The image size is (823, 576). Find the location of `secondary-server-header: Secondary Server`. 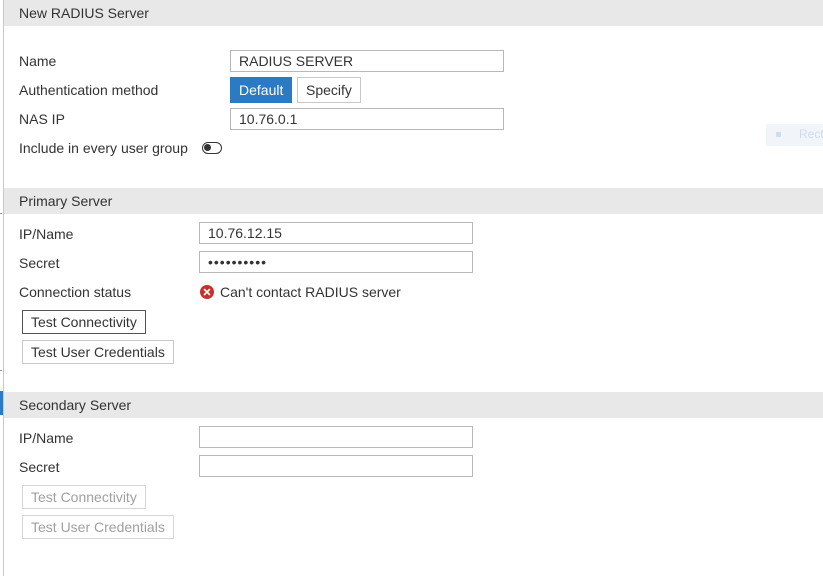

secondary-server-header: Secondary Server is located at coordinates (413, 405).